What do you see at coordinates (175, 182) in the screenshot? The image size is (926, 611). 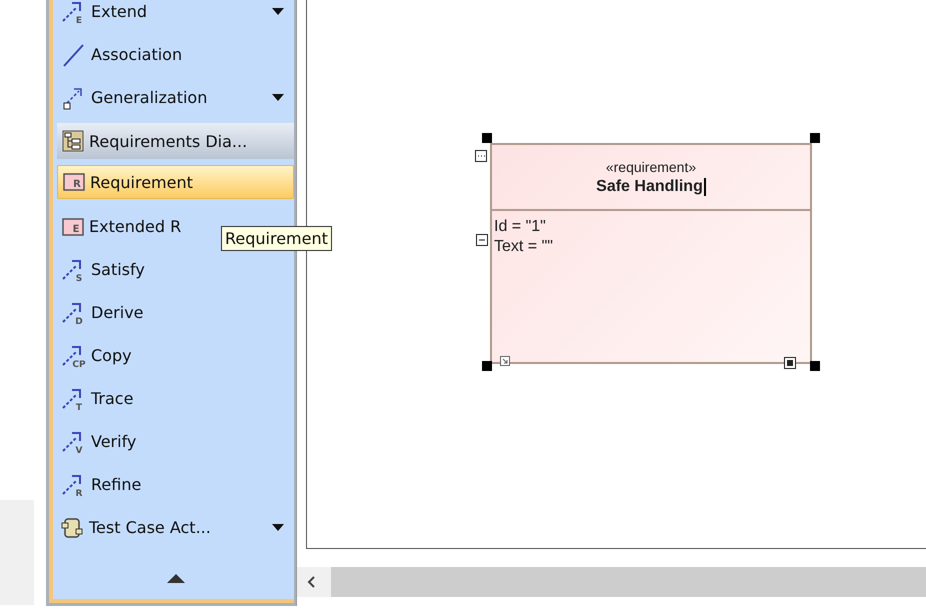 I see `palette-item: R Requirement` at bounding box center [175, 182].